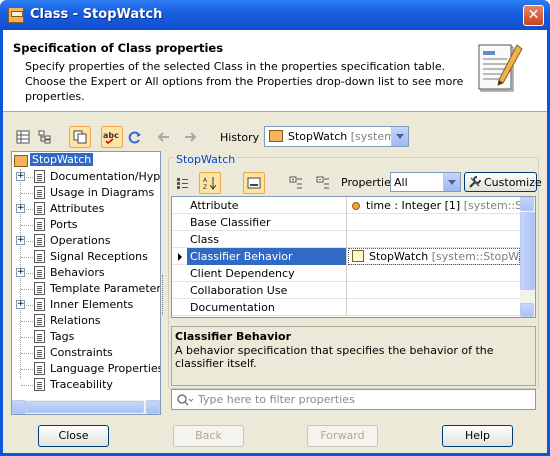  I want to click on tree-item: Tags, so click(86, 337).